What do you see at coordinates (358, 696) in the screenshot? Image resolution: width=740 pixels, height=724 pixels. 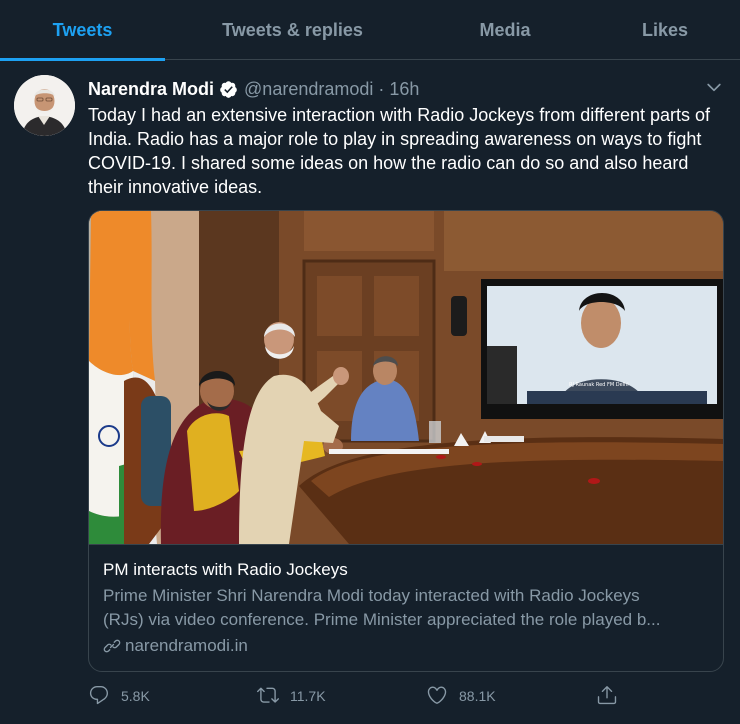 I see `tweet-actions: 5.8K 11.7K 88.1K` at bounding box center [358, 696].